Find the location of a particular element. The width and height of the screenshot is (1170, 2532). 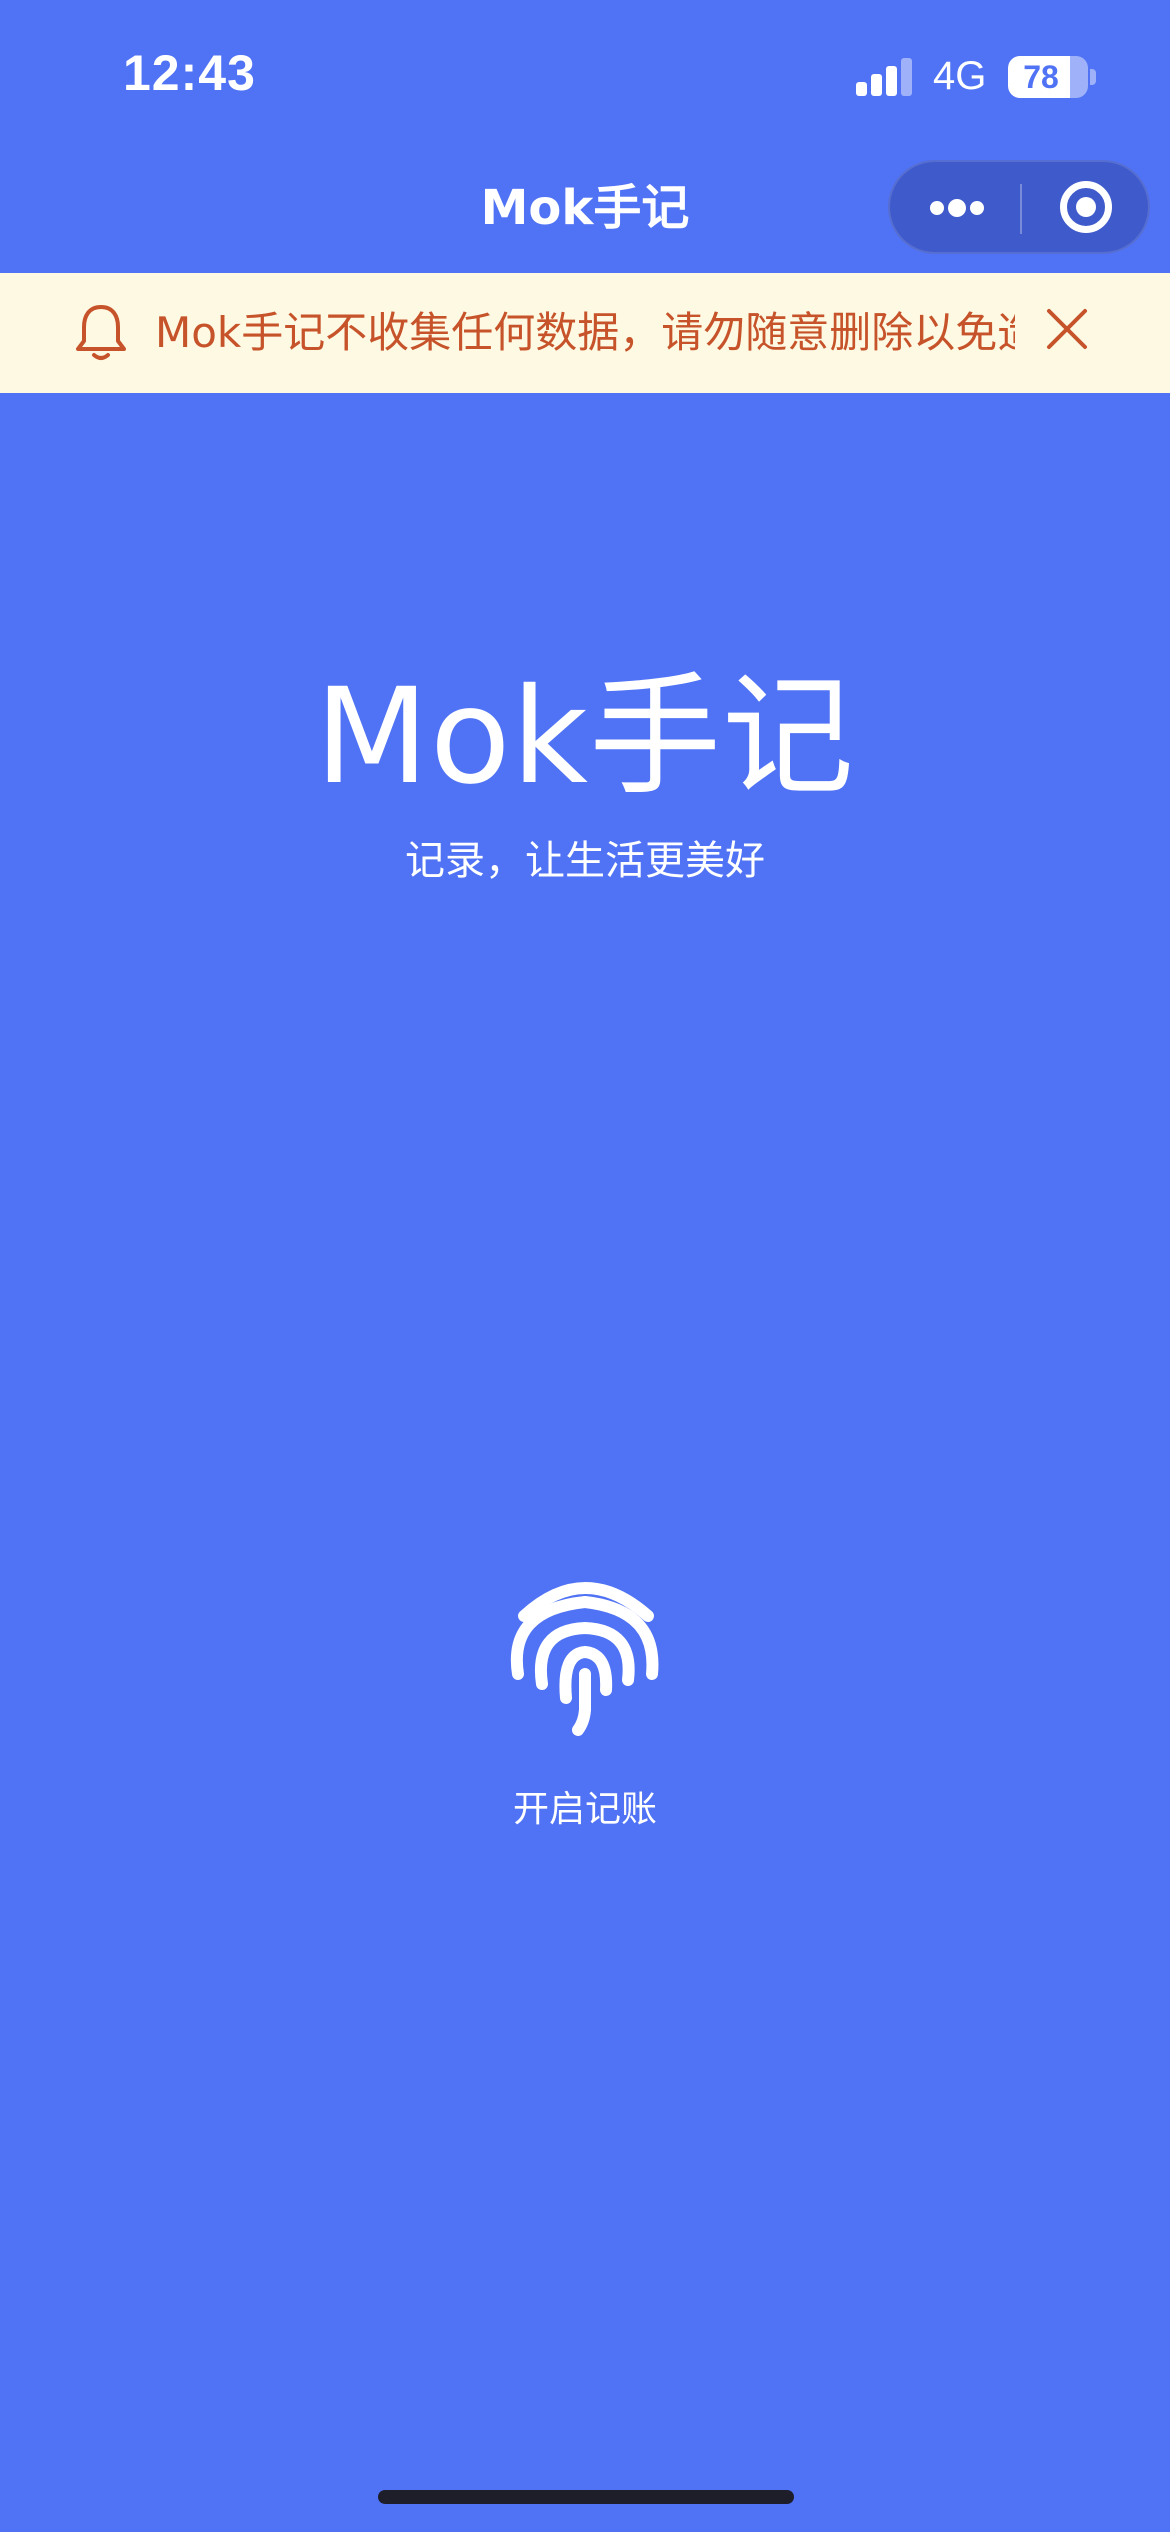

target-close-icon is located at coordinates (1086, 207).